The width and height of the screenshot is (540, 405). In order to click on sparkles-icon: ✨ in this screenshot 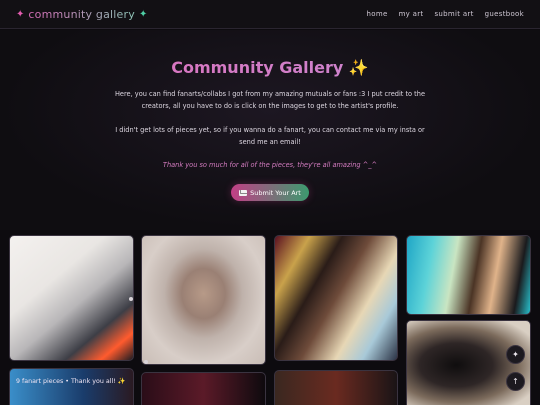, I will do `click(358, 67)`.